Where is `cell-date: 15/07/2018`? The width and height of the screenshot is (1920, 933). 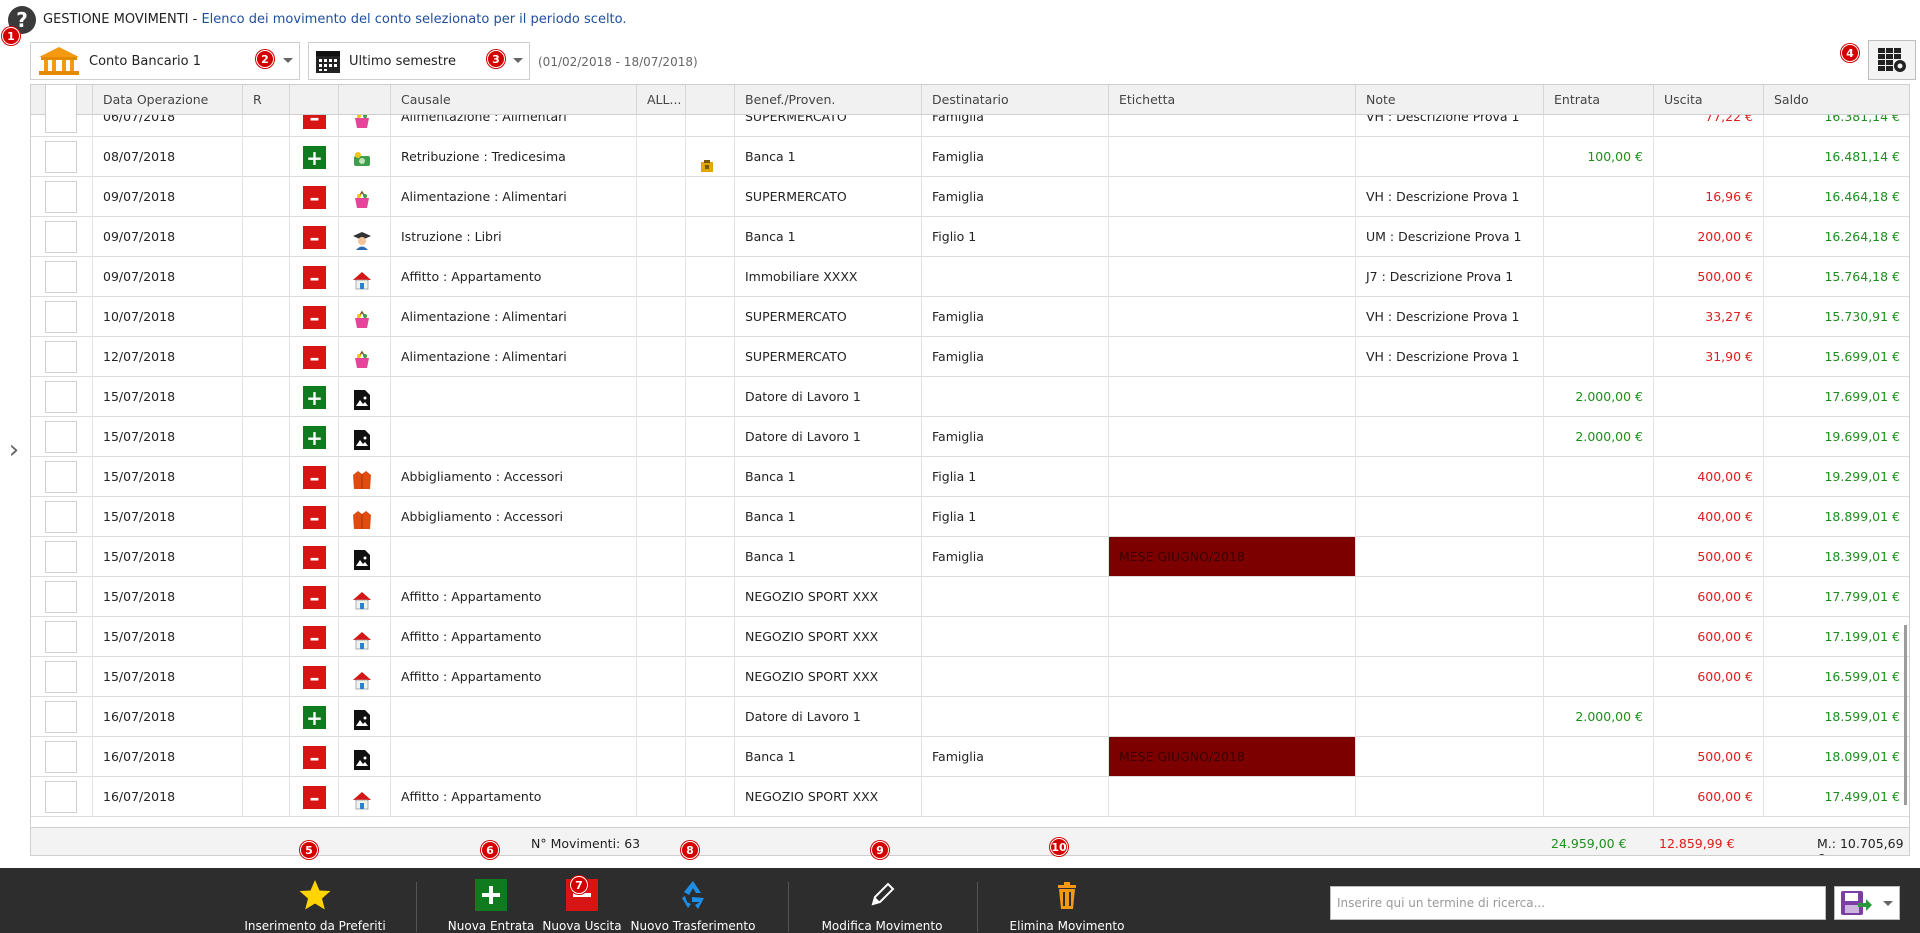 cell-date: 15/07/2018 is located at coordinates (168, 637).